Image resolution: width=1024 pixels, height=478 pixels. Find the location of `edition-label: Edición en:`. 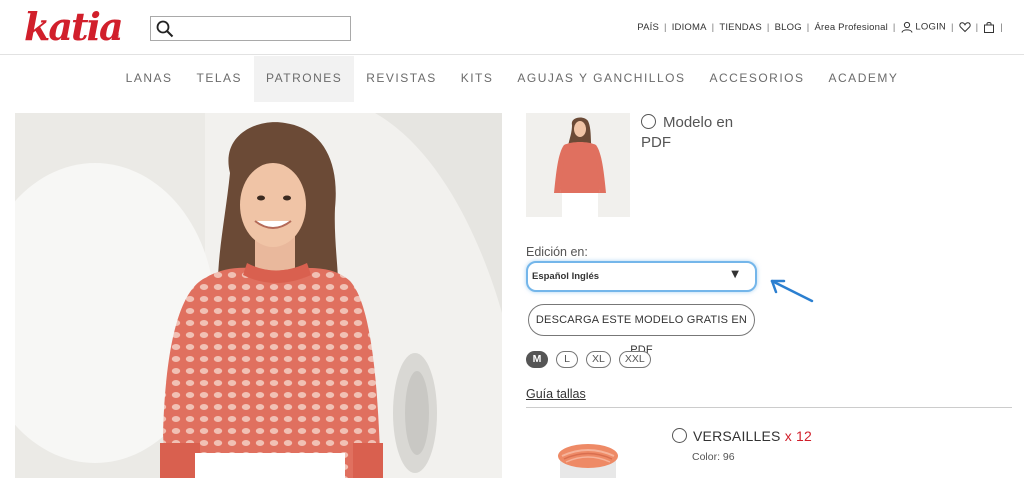

edition-label: Edición en: is located at coordinates (557, 252).